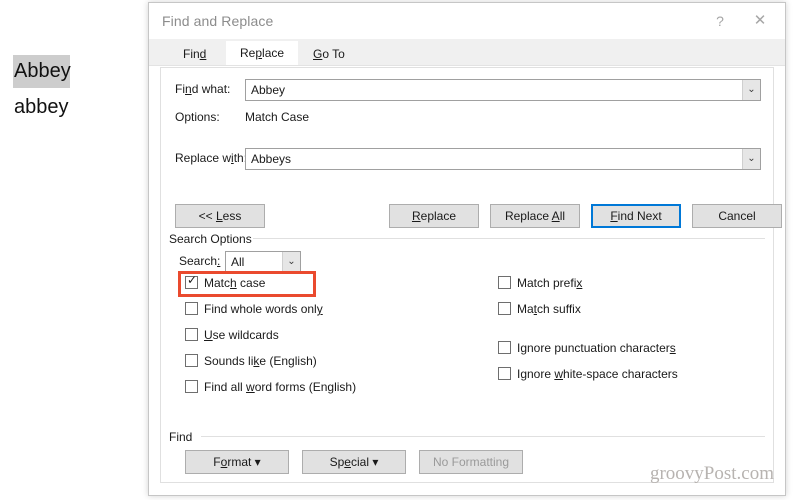  Describe the element at coordinates (509, 238) in the screenshot. I see `search-options-divider` at that location.